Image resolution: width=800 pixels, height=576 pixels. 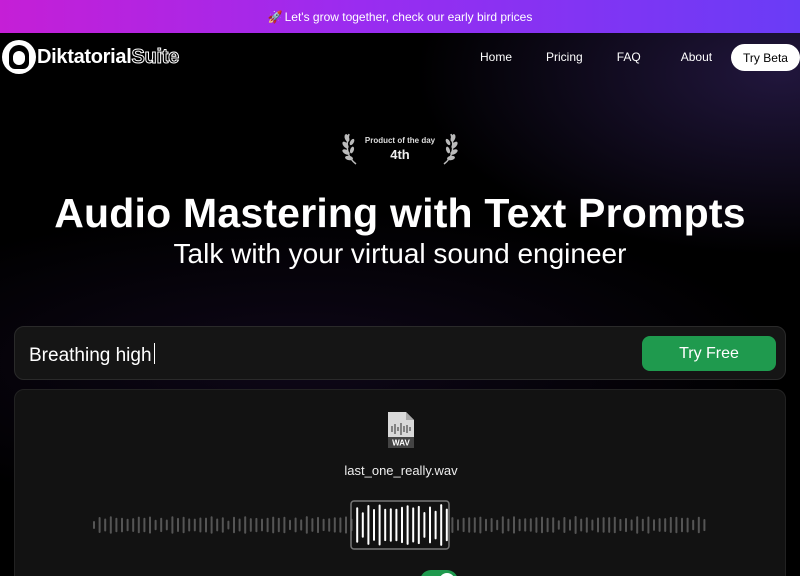 I want to click on nav-links: Home Pricing FAQ About, so click(x=613, y=57).